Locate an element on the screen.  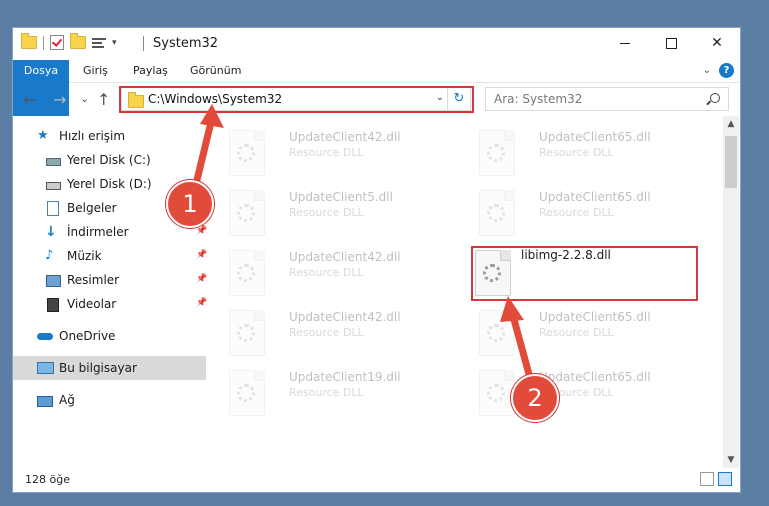
maximize-button is located at coordinates (671, 43).